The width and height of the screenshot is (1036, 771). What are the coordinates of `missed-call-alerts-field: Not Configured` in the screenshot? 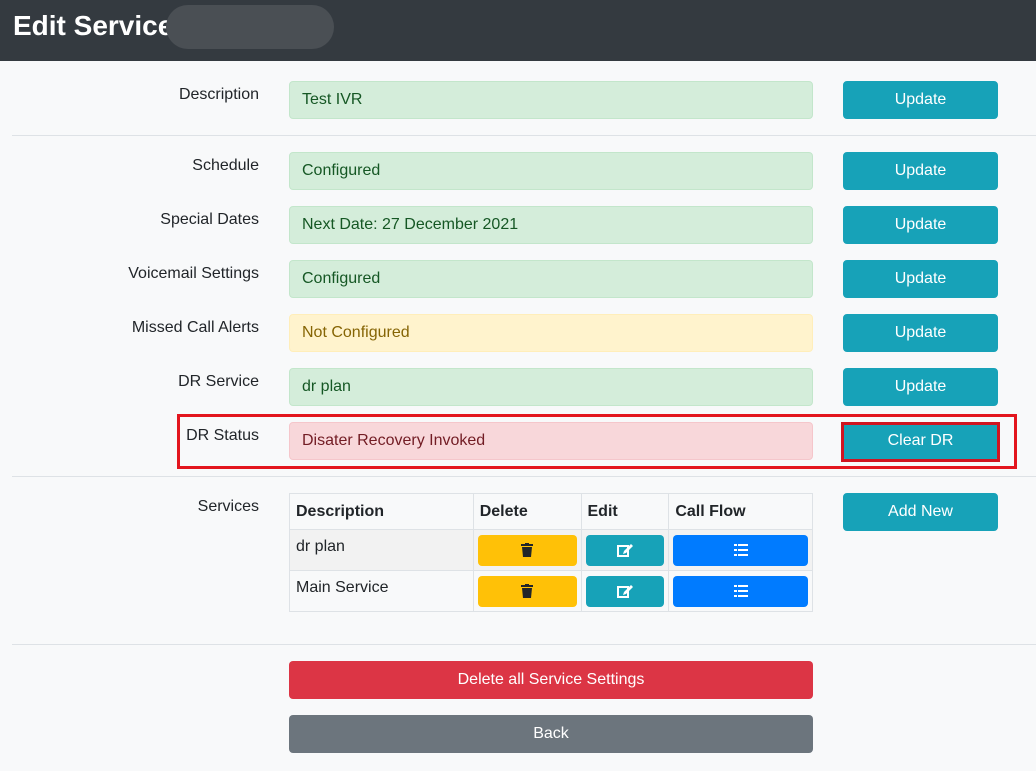 It's located at (551, 333).